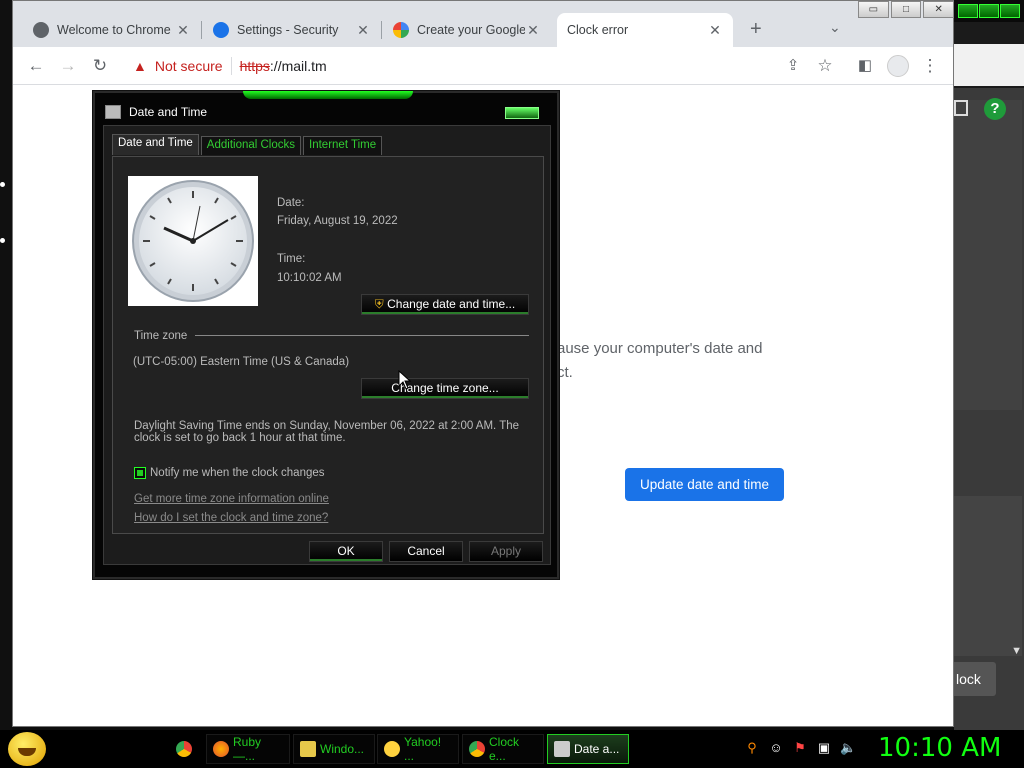 Image resolution: width=1024 pixels, height=768 pixels. Describe the element at coordinates (193, 241) in the screenshot. I see `analog-clock-icon` at that location.